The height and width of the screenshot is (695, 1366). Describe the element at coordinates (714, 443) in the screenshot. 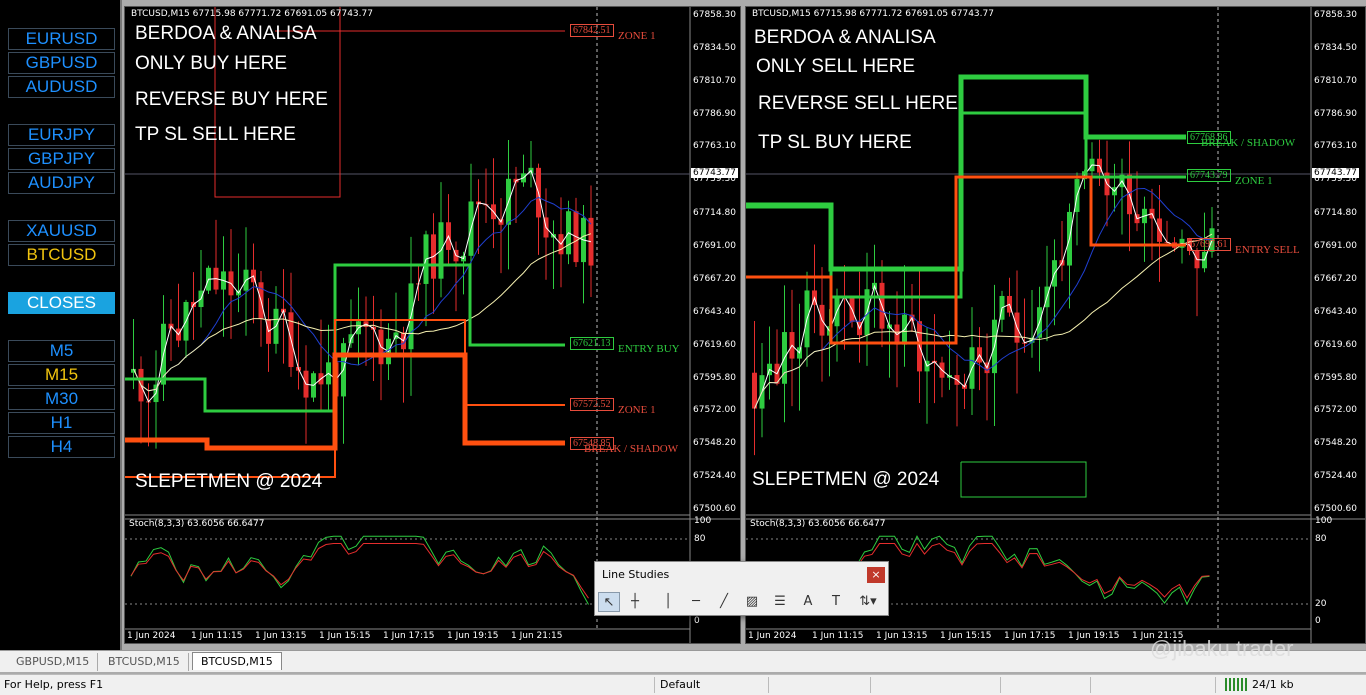

I see `price-axis-label: 67548.20` at that location.